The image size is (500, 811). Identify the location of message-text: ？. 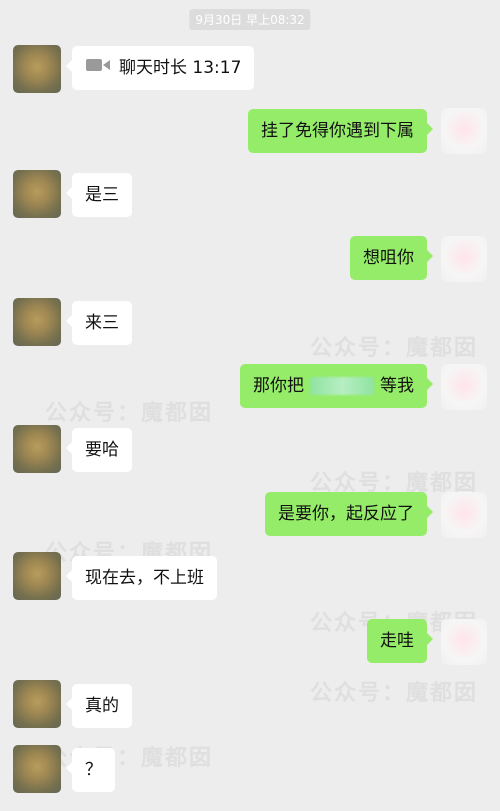
(93, 770).